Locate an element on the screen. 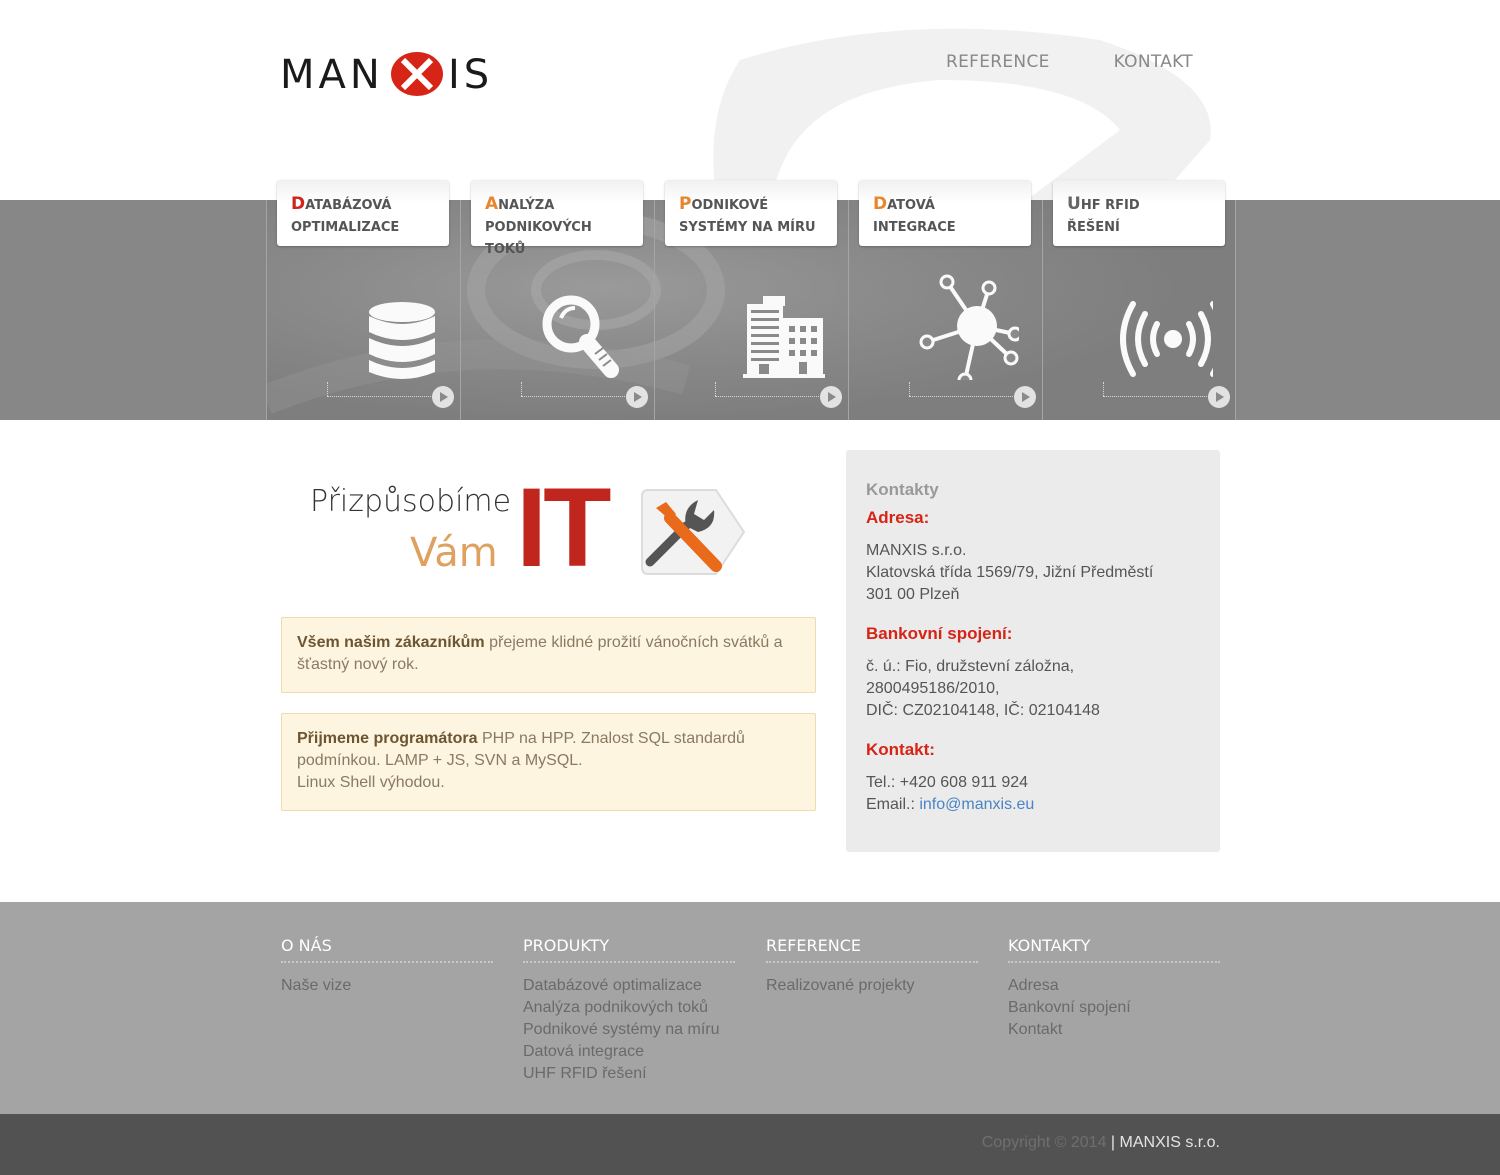 The width and height of the screenshot is (1500, 1175). service-analysis: Analýza podnikových toků is located at coordinates (557, 300).